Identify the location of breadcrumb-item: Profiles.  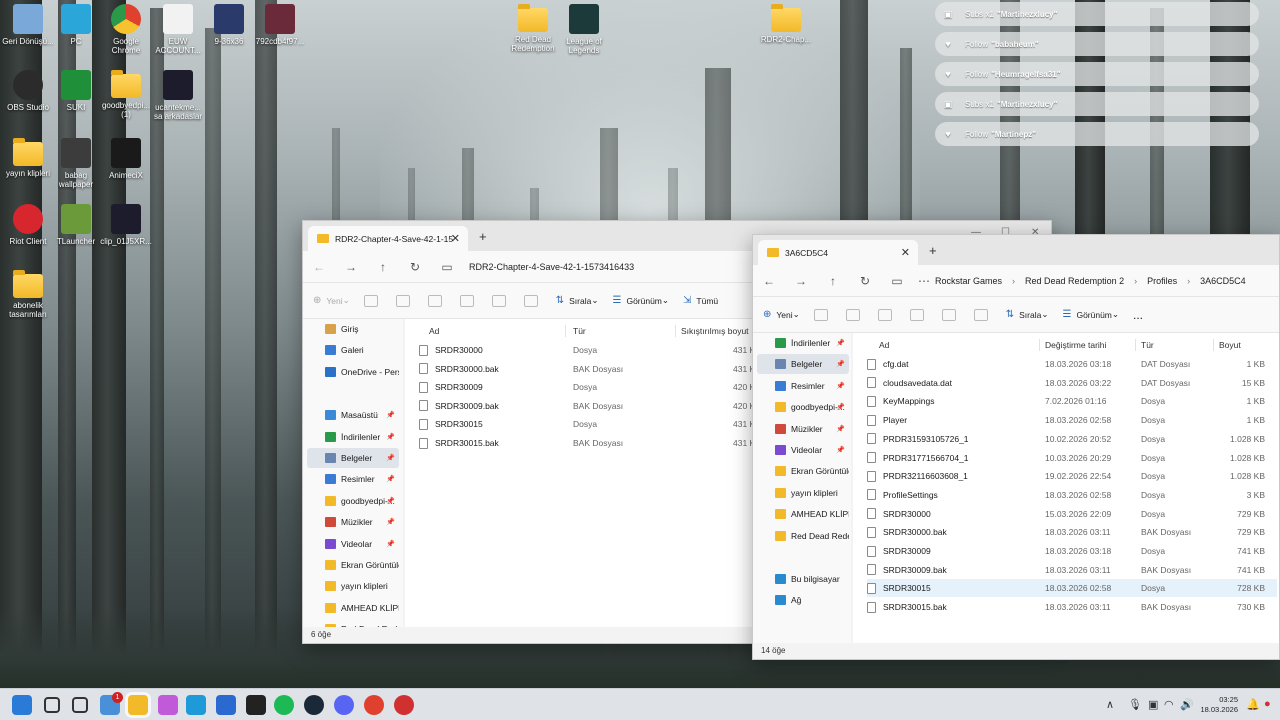
(1162, 281).